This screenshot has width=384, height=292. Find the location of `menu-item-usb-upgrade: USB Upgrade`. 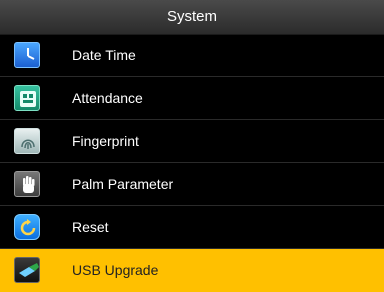

menu-item-usb-upgrade: USB Upgrade is located at coordinates (192, 270).